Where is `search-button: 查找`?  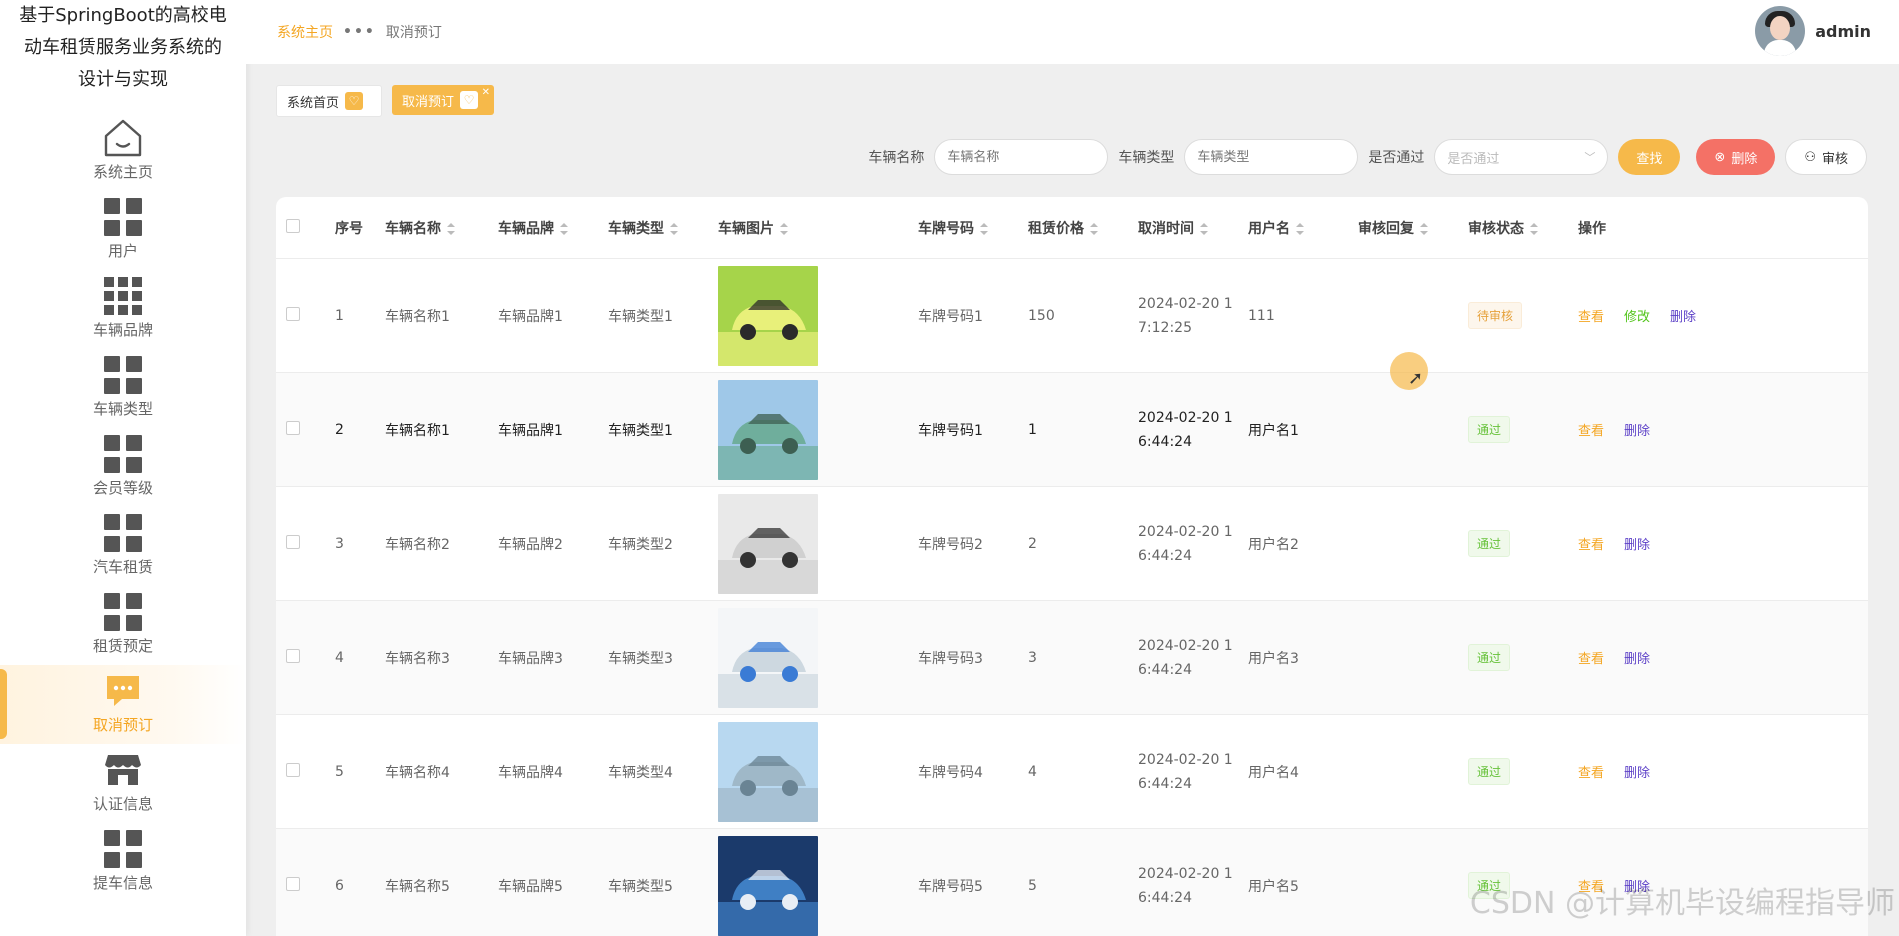
search-button: 查找 is located at coordinates (1649, 157).